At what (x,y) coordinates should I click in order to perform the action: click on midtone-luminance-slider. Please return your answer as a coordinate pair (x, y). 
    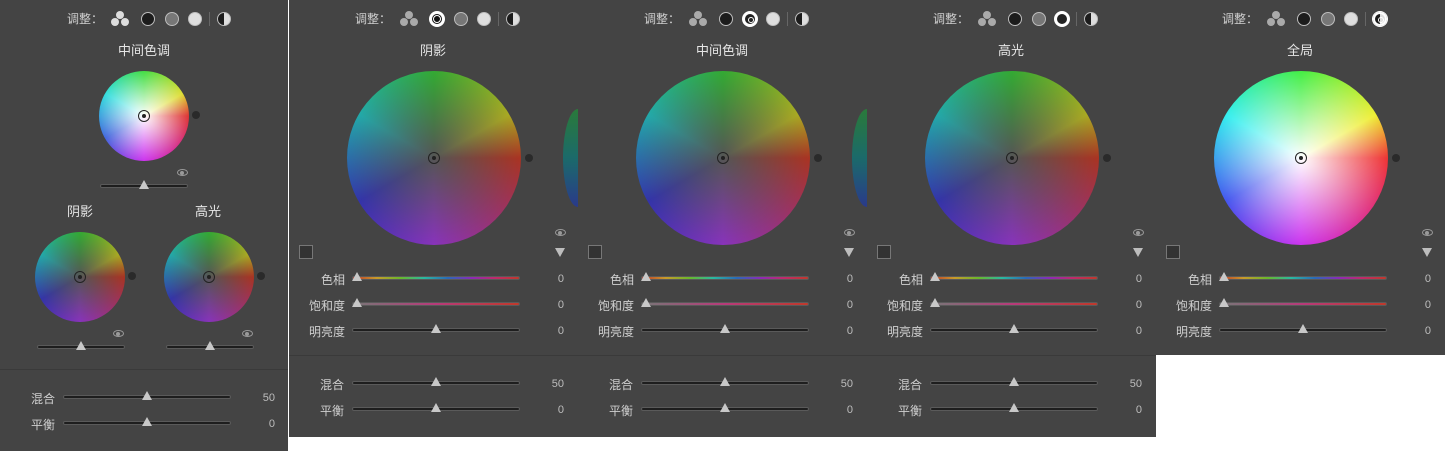
    Looking at the image, I should click on (144, 185).